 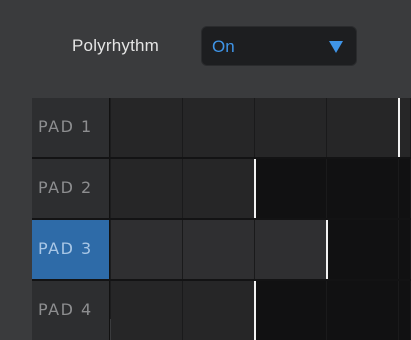 I want to click on pad-label-2: PAD 2, so click(x=71, y=188).